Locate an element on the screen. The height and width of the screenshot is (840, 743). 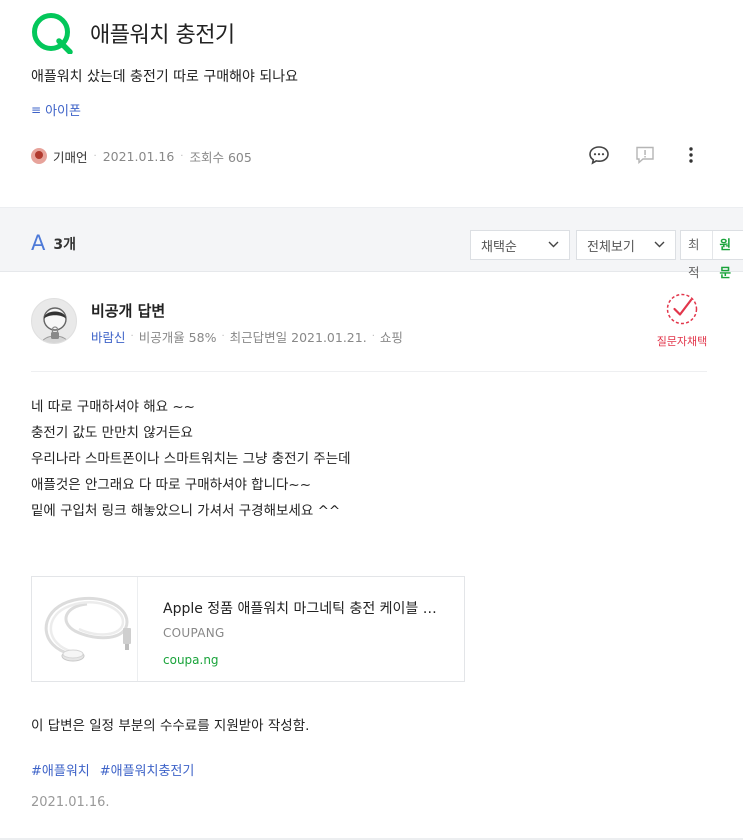
answer-count-label: 3개 is located at coordinates (64, 244).